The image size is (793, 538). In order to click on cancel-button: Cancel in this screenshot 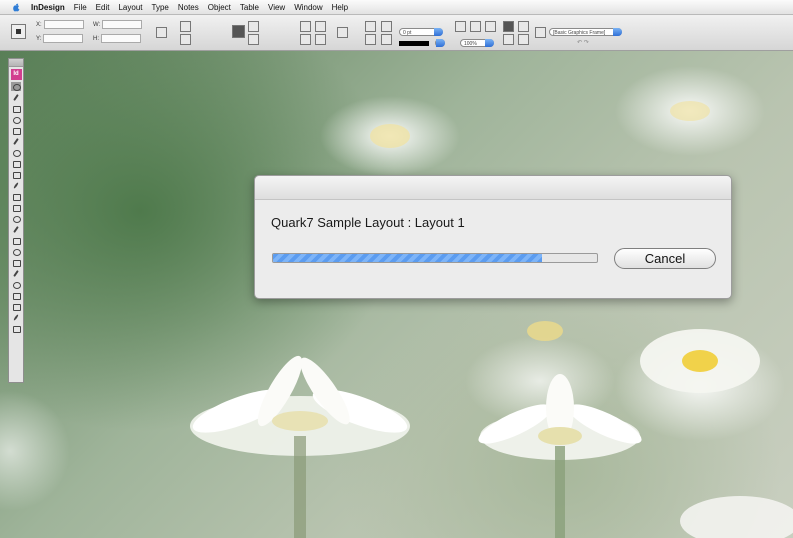, I will do `click(665, 258)`.